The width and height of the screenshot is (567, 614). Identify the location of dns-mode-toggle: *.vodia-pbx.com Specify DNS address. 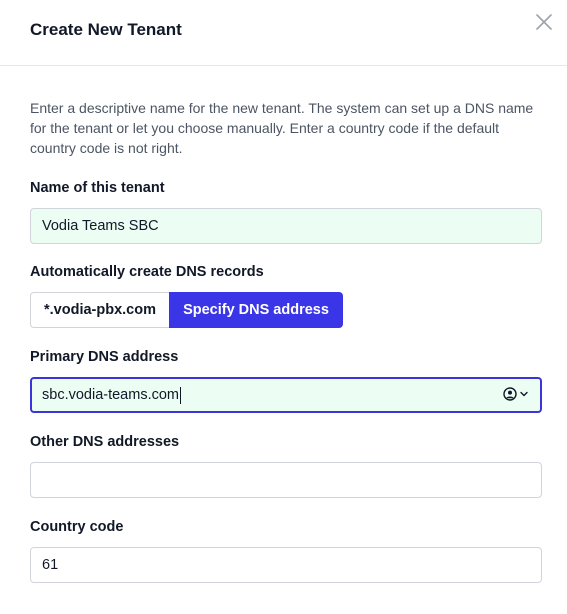
(186, 310).